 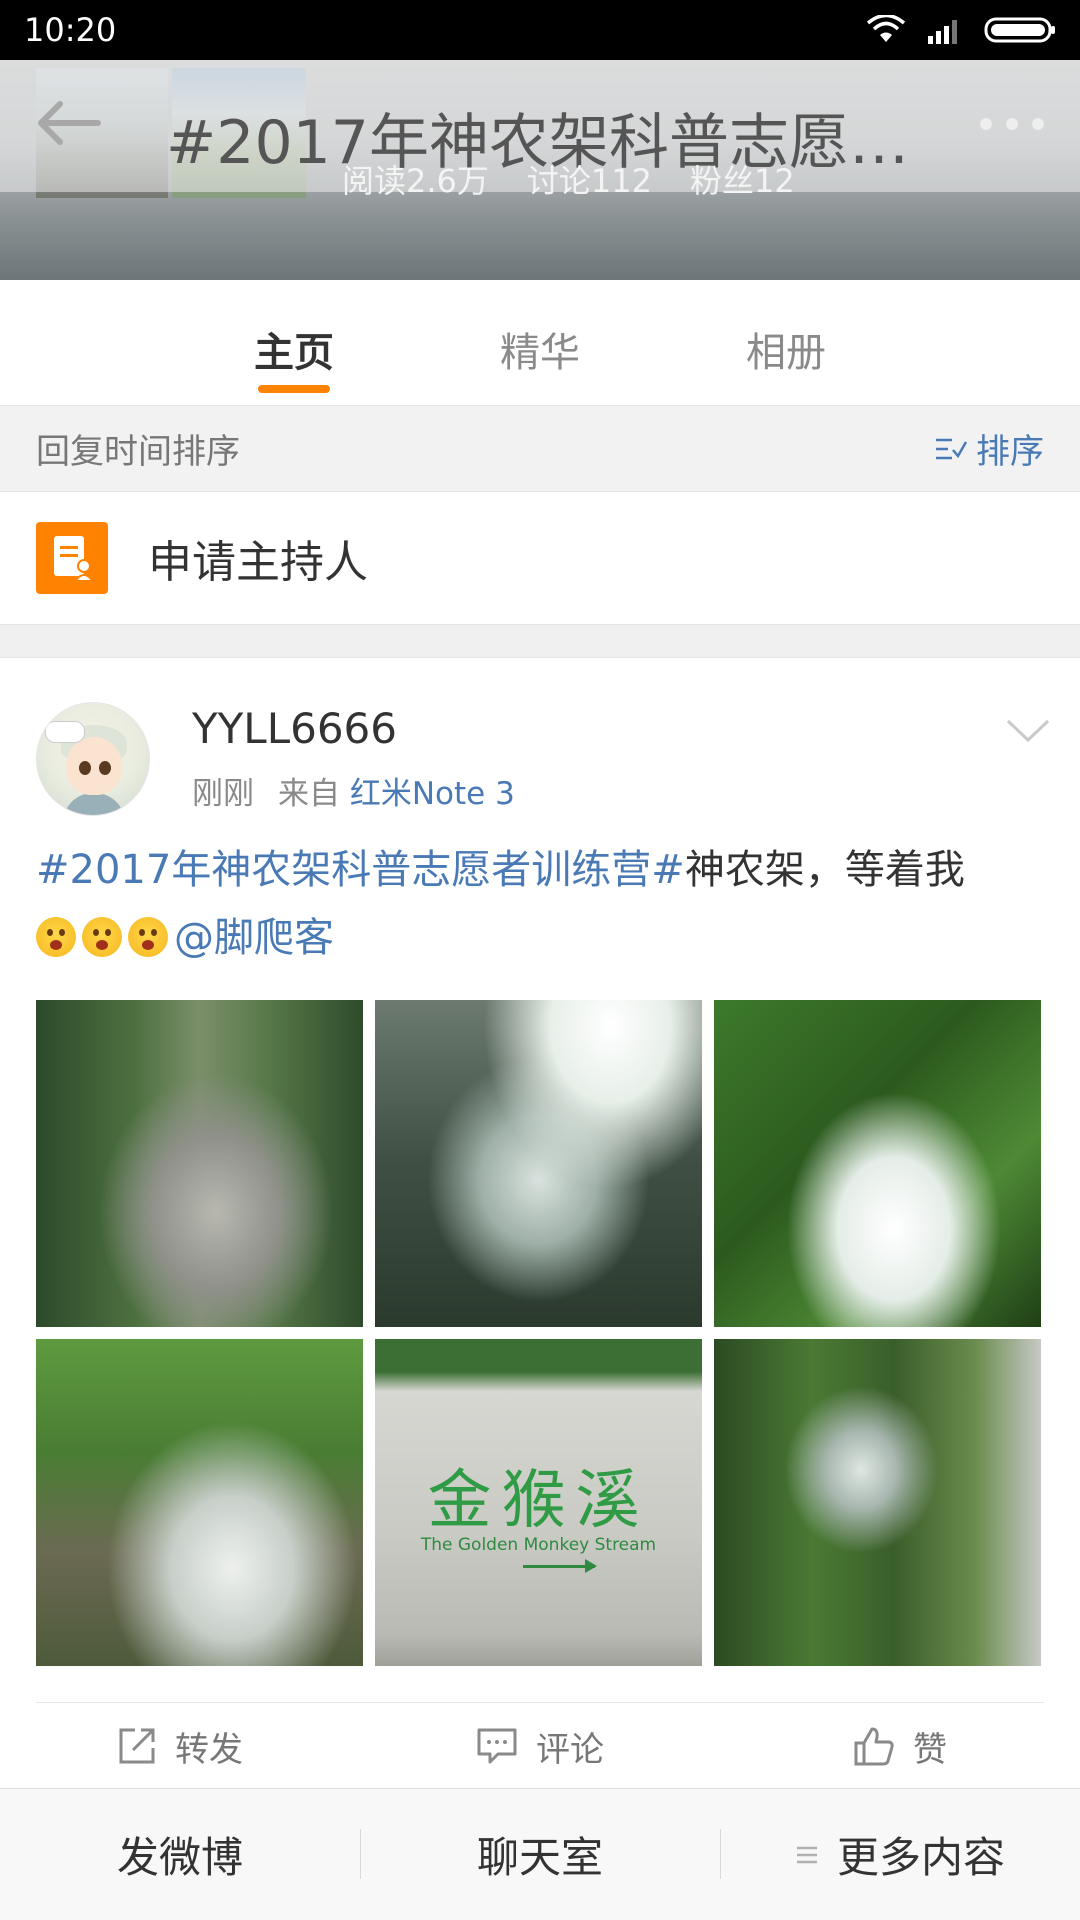 What do you see at coordinates (540, 641) in the screenshot?
I see `section-divider` at bounding box center [540, 641].